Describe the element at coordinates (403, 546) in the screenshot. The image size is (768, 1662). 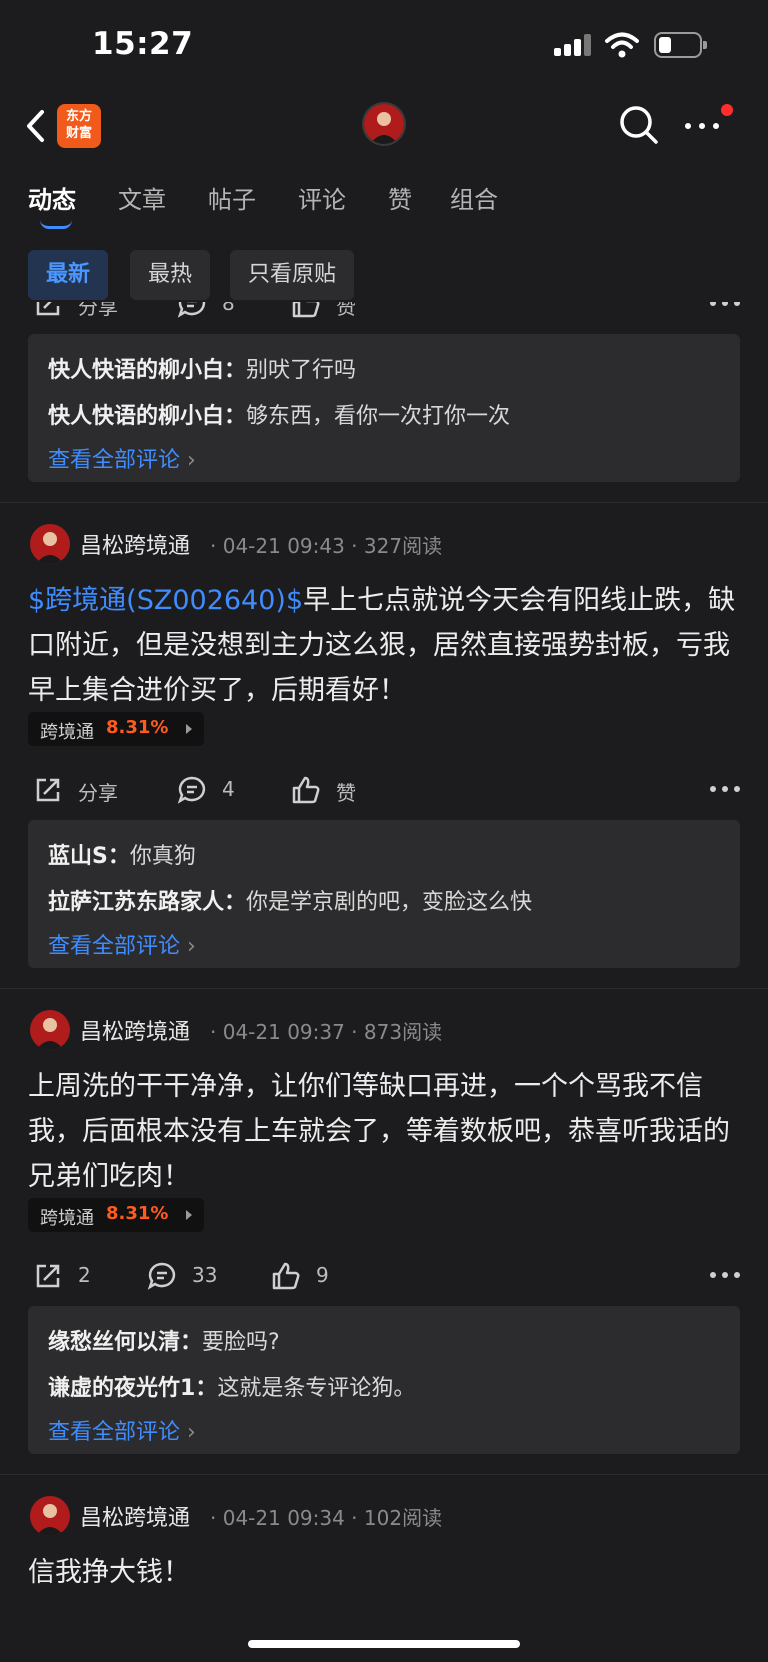
I see `post-reads: 327阅读` at that location.